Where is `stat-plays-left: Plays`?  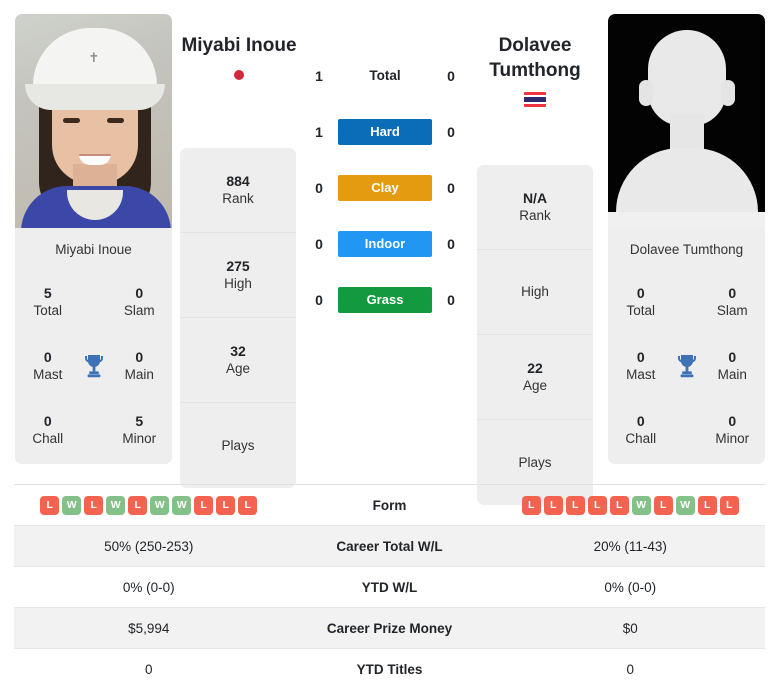
stat-plays-left: Plays is located at coordinates (238, 445).